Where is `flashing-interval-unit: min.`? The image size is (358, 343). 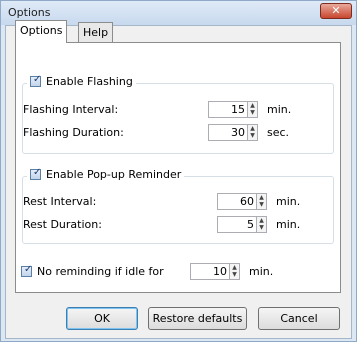
flashing-interval-unit: min. is located at coordinates (279, 109).